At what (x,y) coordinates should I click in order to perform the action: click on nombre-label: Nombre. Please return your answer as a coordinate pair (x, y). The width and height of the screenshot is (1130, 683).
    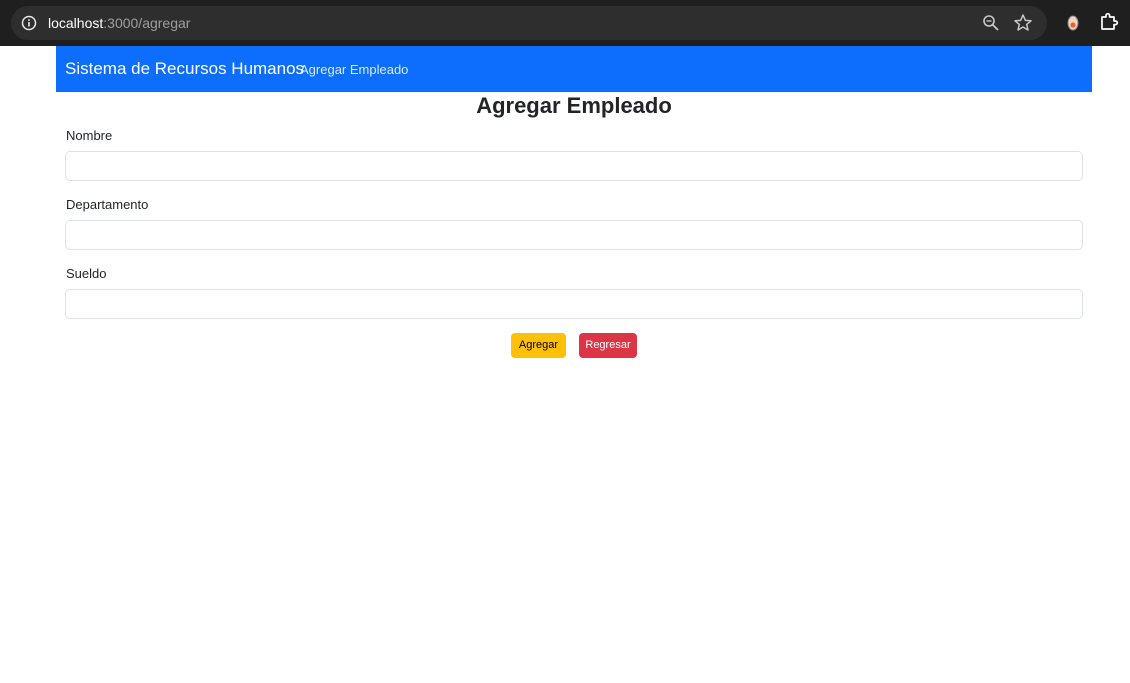
    Looking at the image, I should click on (89, 135).